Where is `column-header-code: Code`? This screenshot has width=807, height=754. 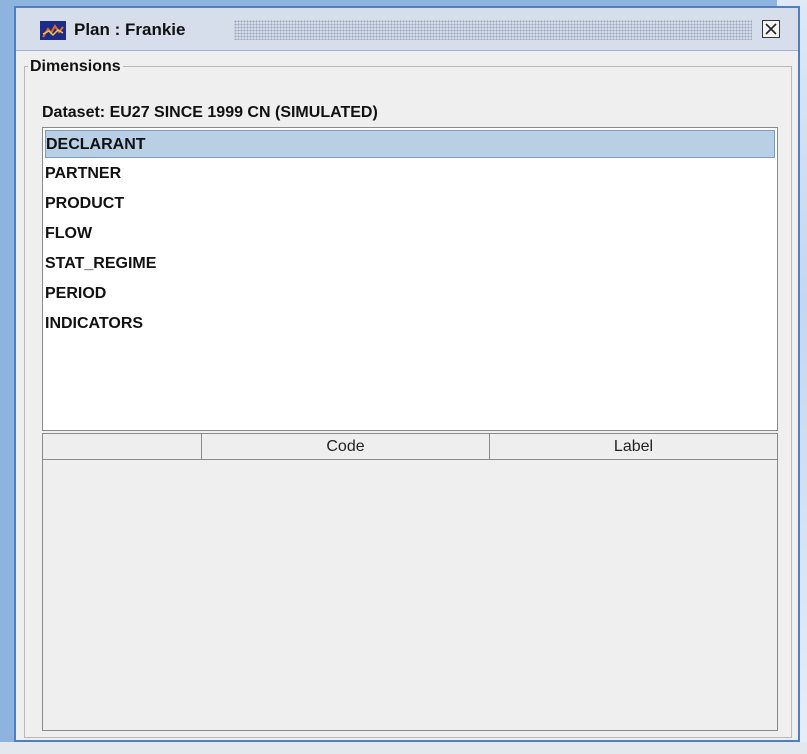 column-header-code: Code is located at coordinates (346, 447).